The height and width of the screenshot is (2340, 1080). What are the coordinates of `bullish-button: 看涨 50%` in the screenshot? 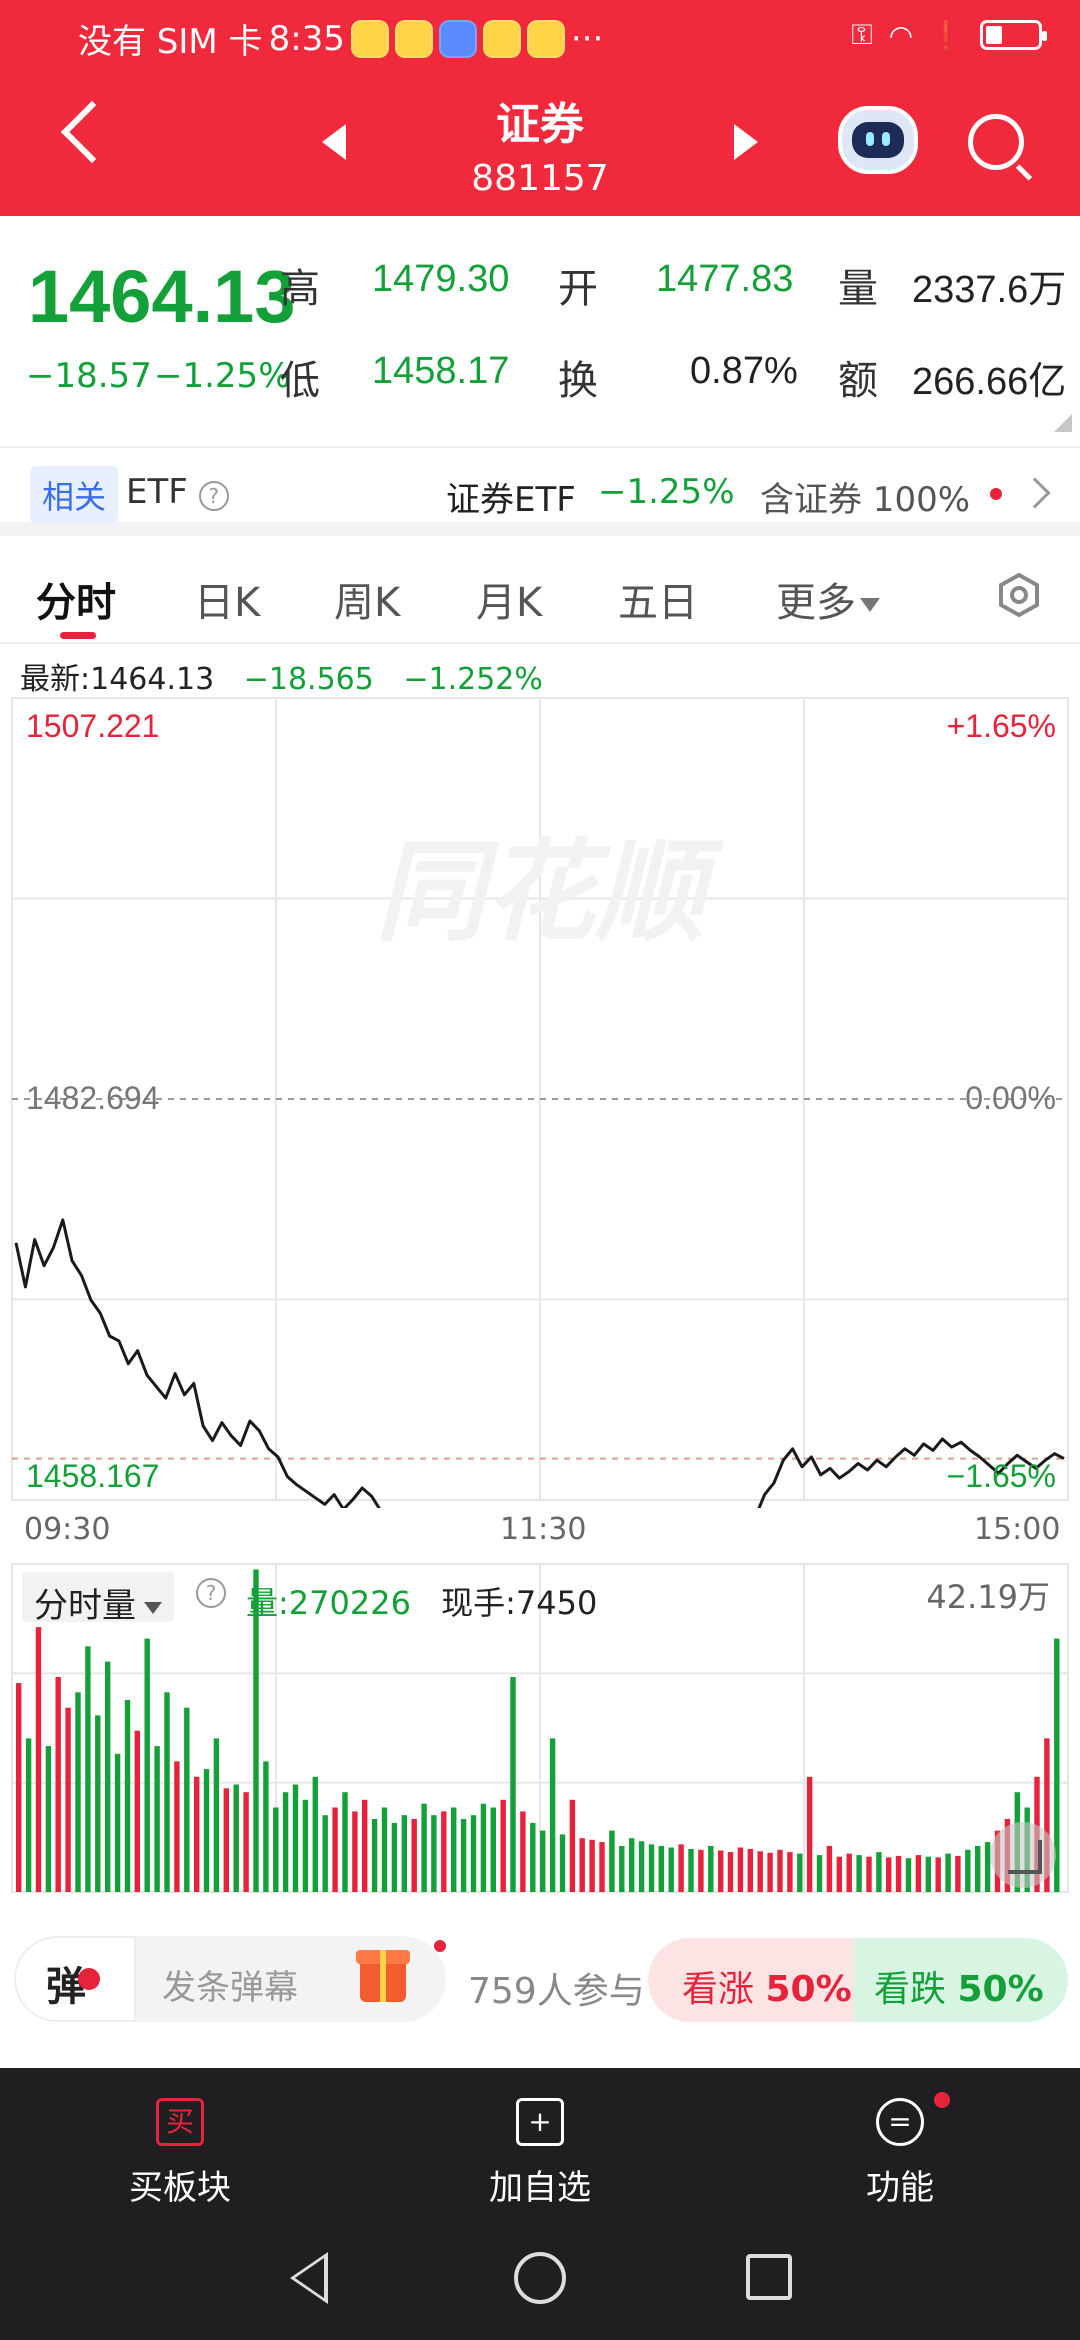 It's located at (754, 1980).